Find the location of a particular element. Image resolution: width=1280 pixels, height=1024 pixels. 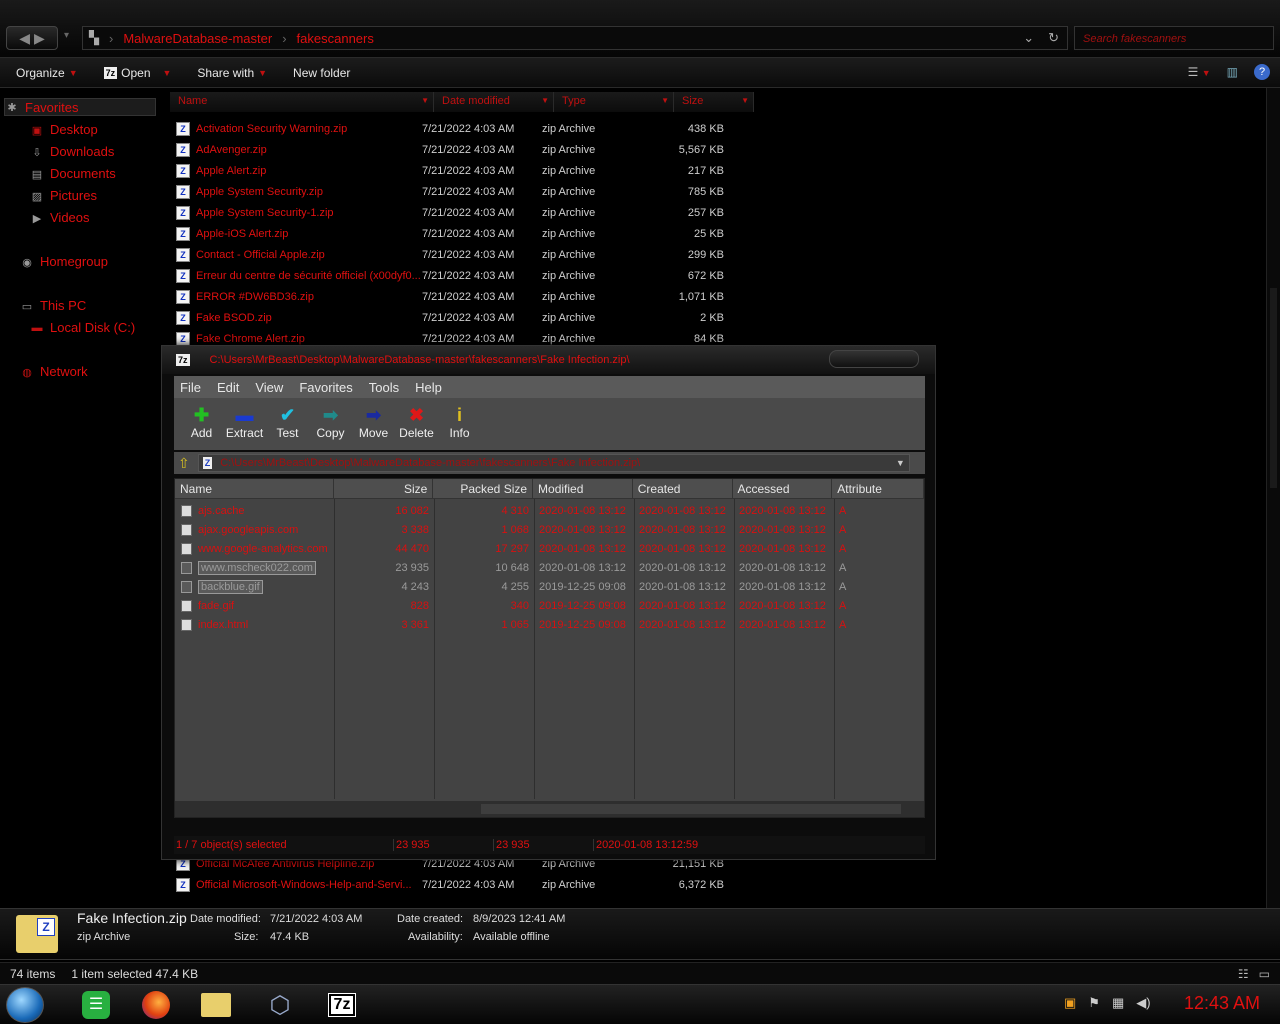

nav-label: Downloads is located at coordinates (82, 151).